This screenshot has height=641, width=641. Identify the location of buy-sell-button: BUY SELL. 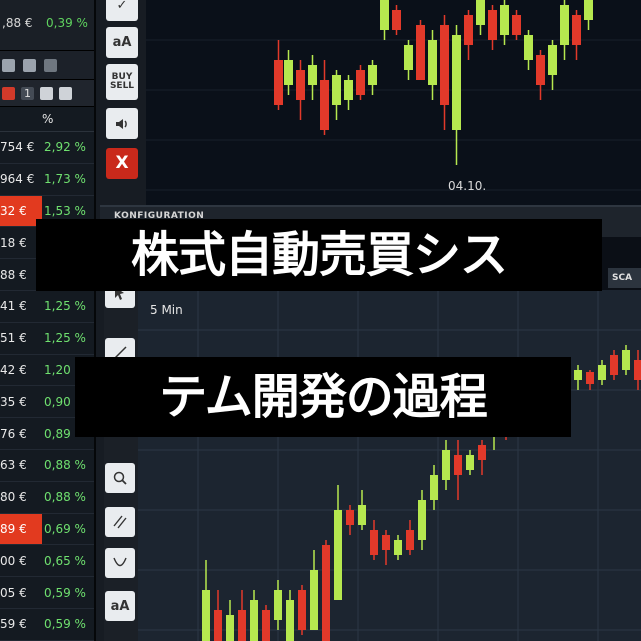
(122, 82).